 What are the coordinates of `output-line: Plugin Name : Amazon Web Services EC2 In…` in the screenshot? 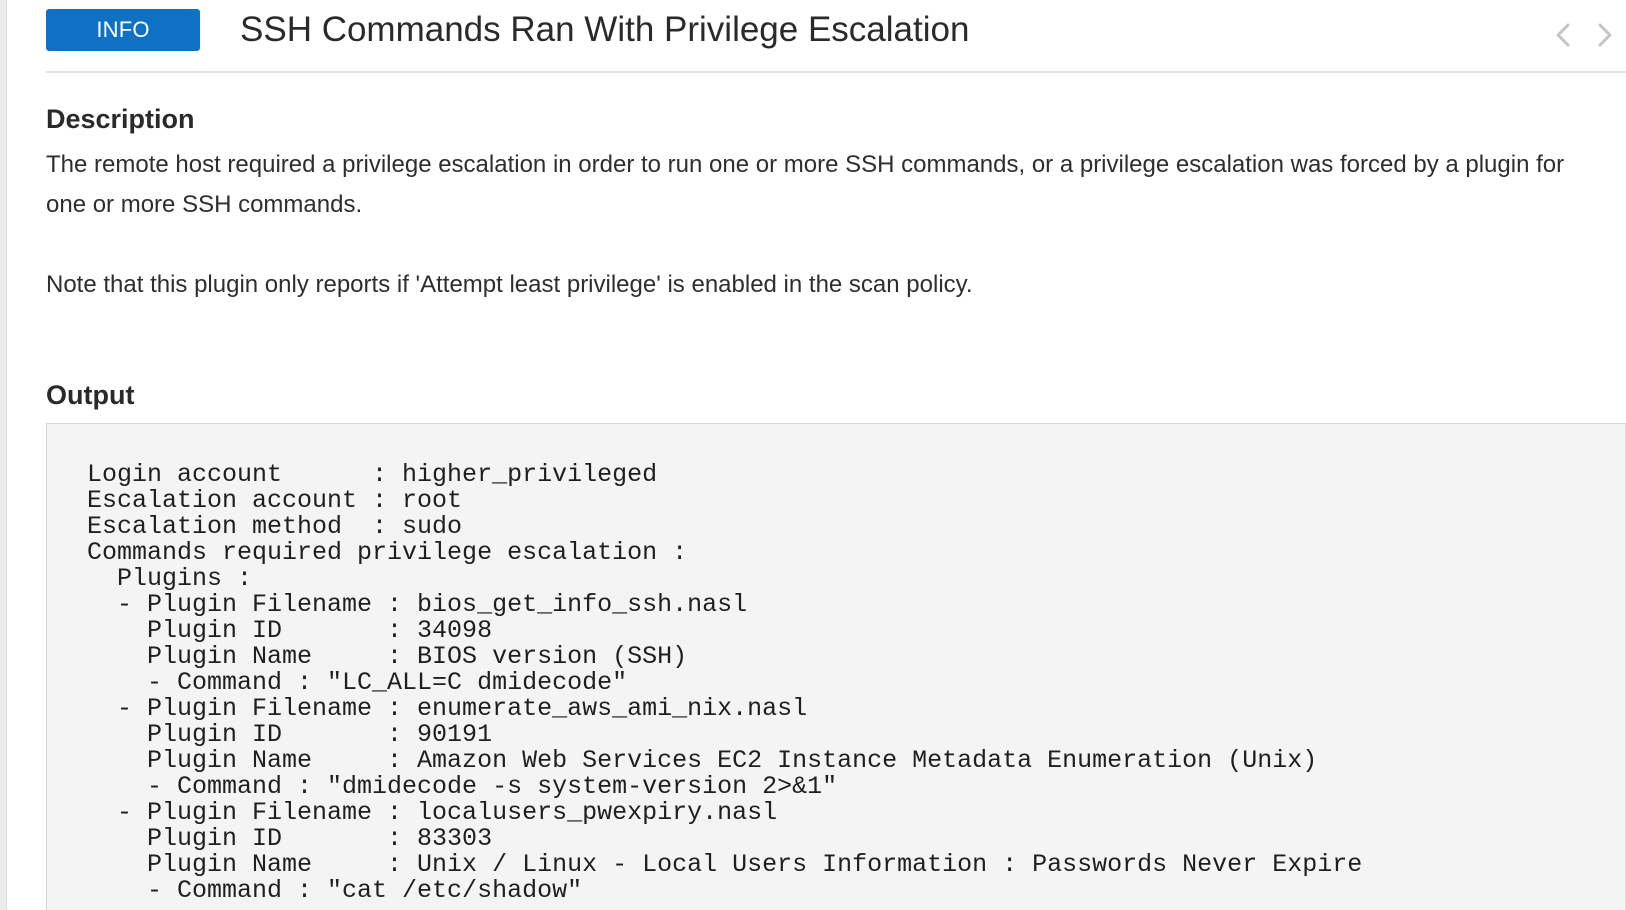 It's located at (702, 760).